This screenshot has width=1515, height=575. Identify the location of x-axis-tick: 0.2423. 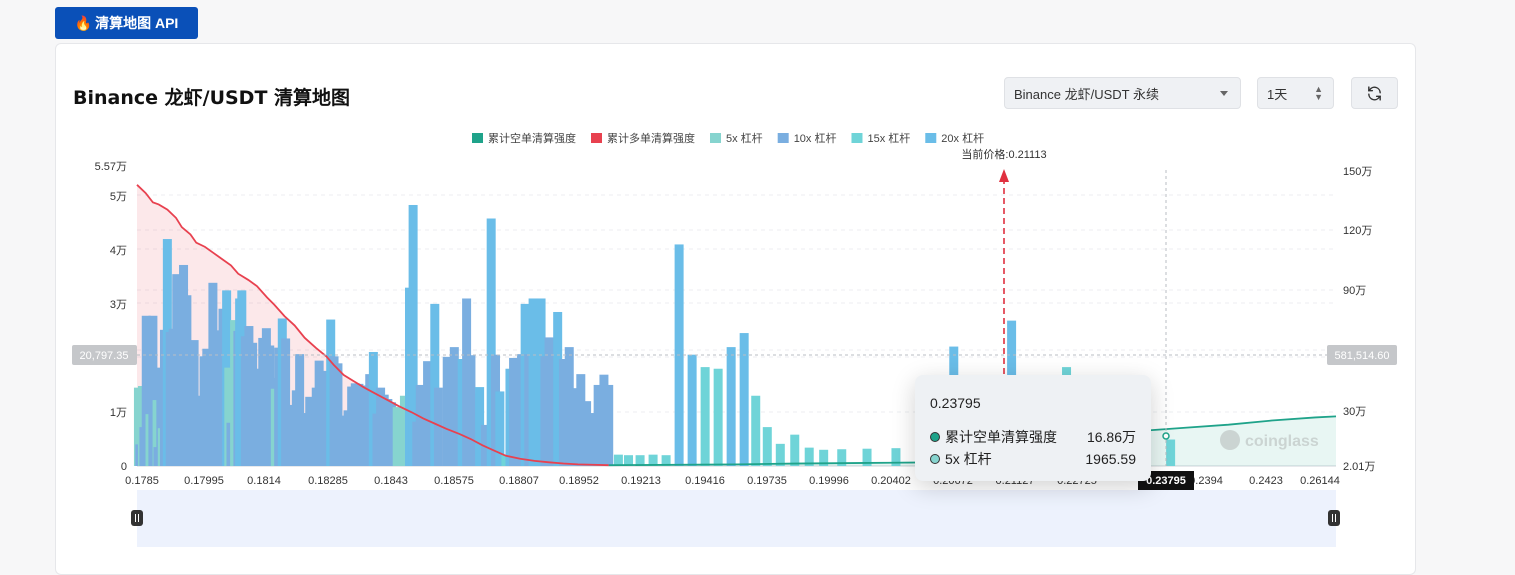
(1266, 481).